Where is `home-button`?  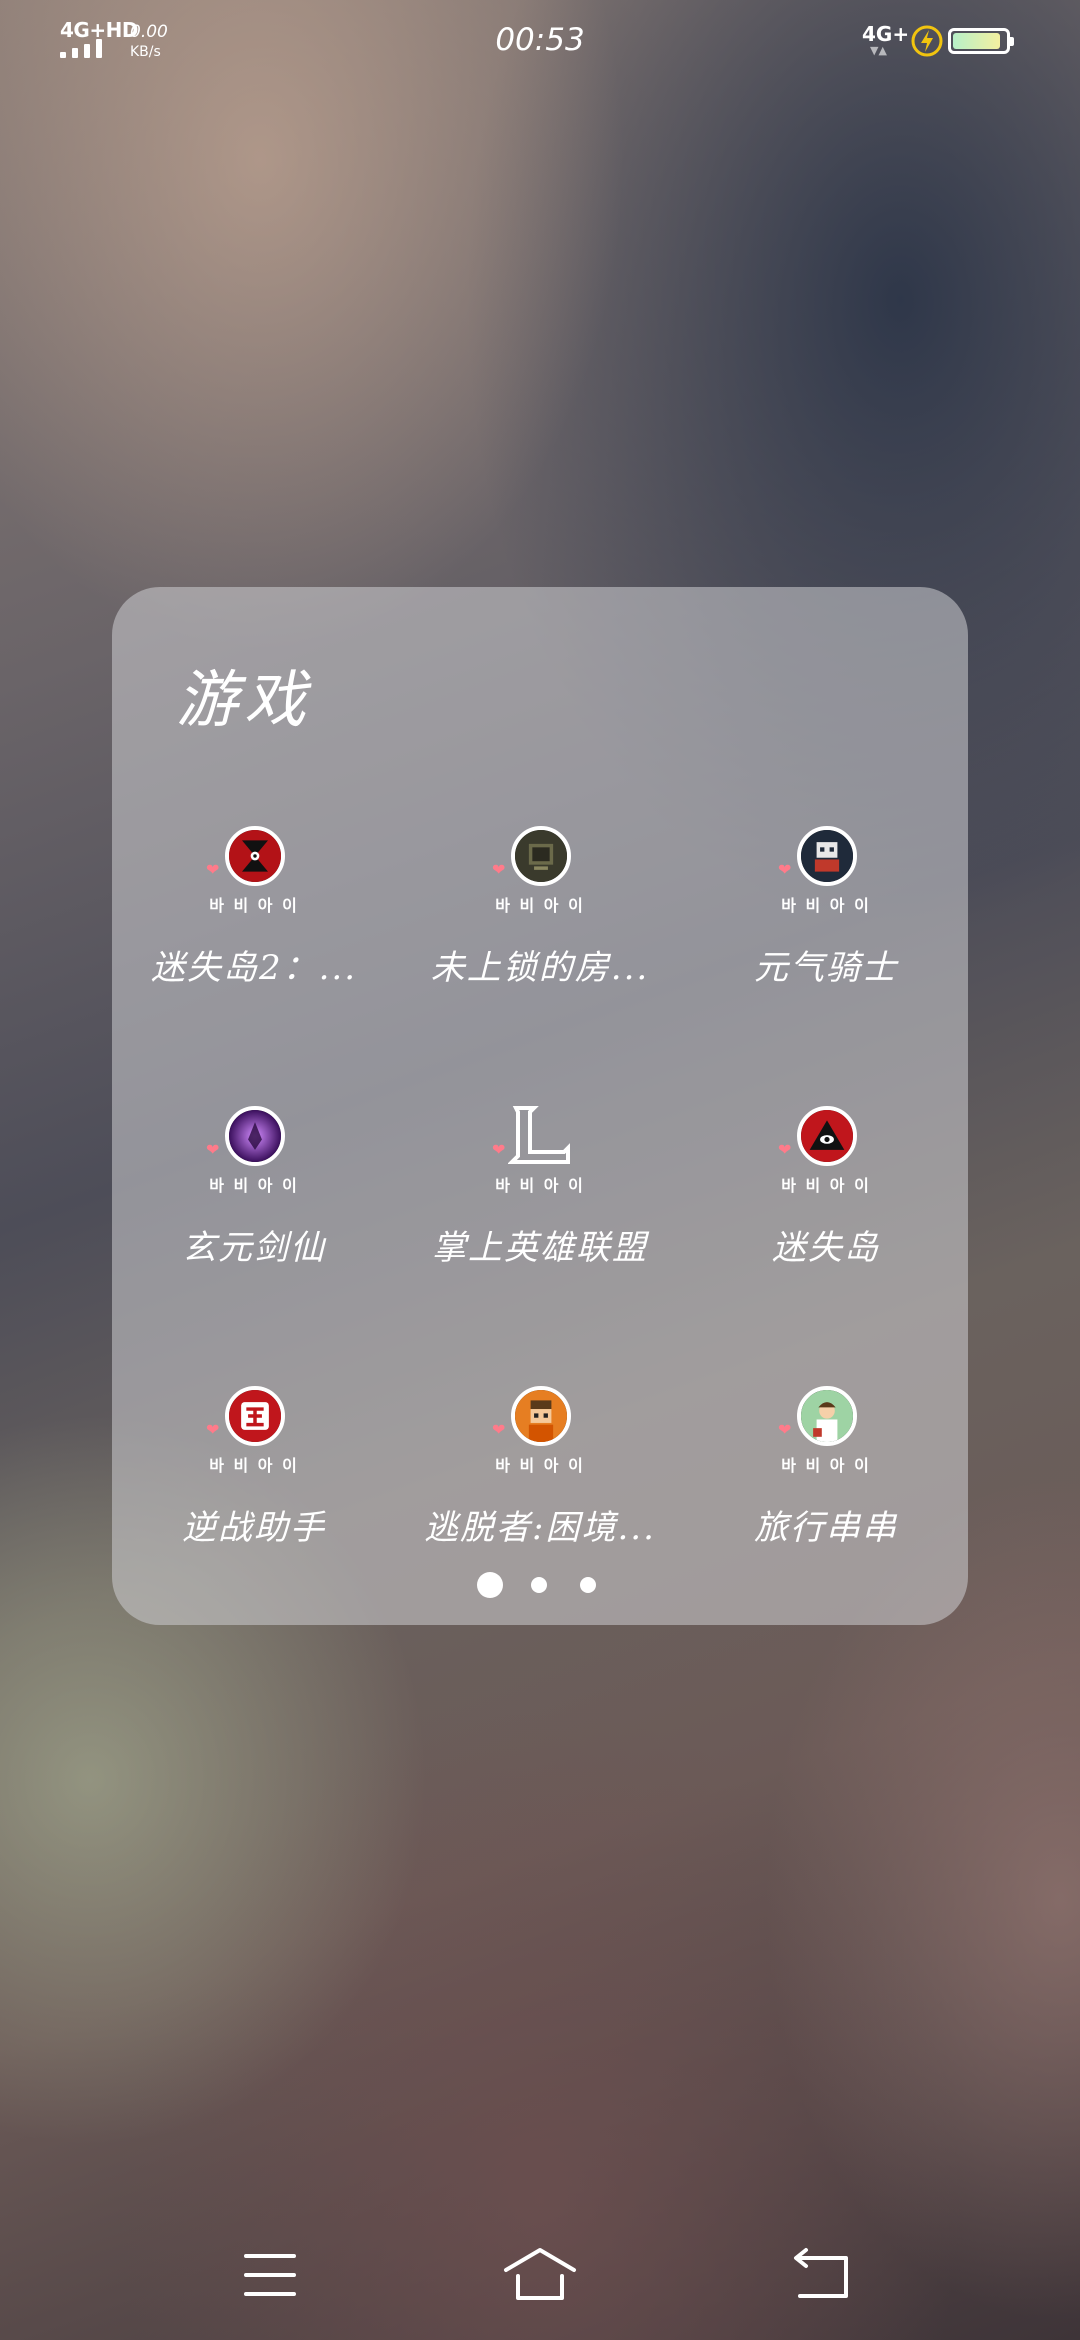
home-button is located at coordinates (540, 2275).